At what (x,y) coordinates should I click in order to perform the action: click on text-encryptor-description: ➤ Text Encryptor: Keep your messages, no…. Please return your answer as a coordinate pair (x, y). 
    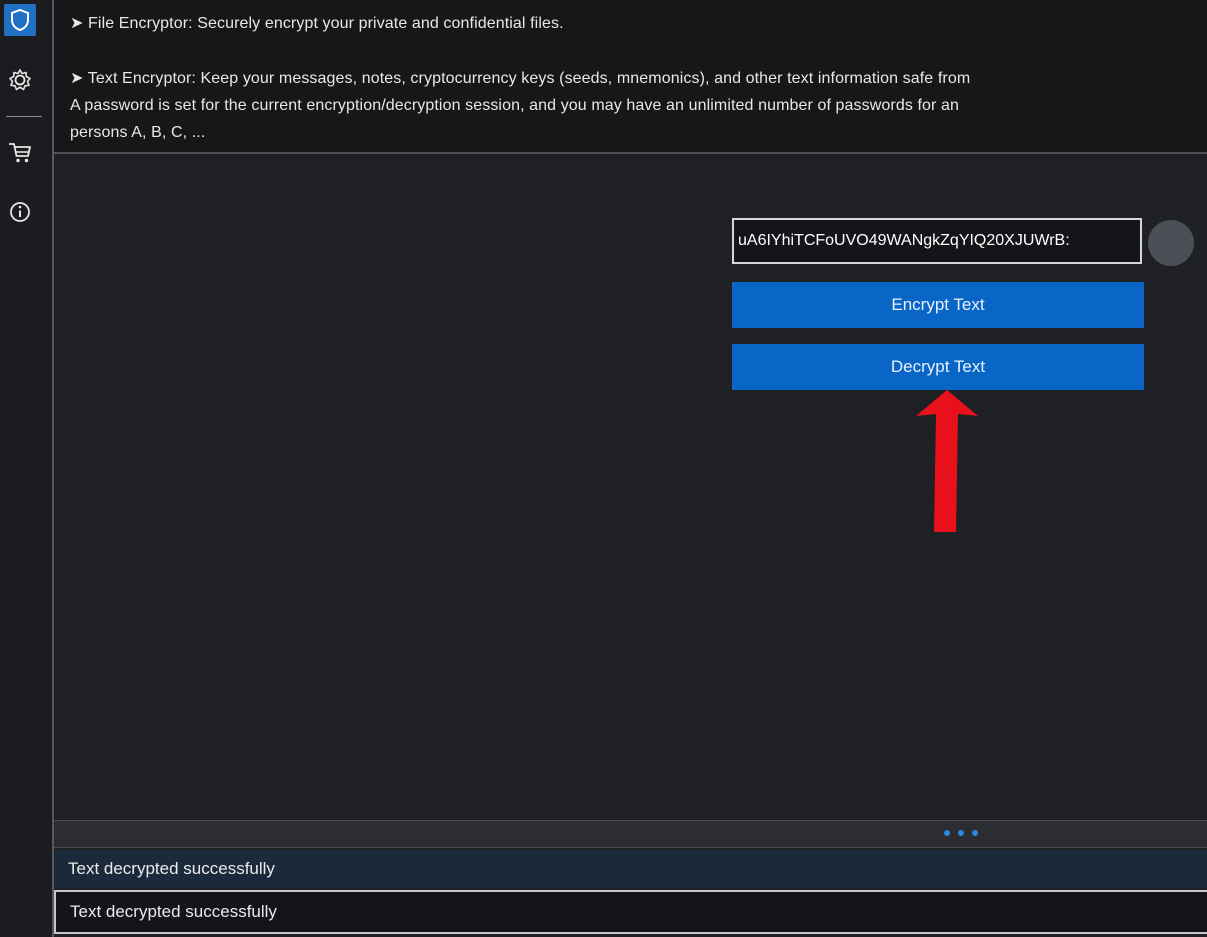
    Looking at the image, I should click on (520, 78).